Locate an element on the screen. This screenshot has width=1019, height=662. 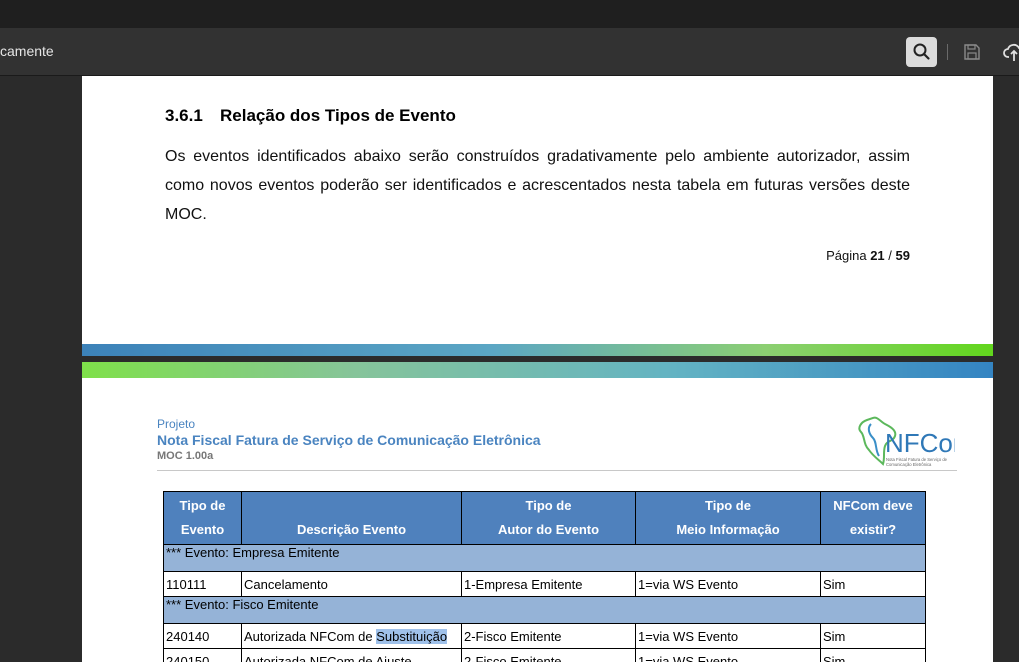
upload-icon is located at coordinates (1011, 52).